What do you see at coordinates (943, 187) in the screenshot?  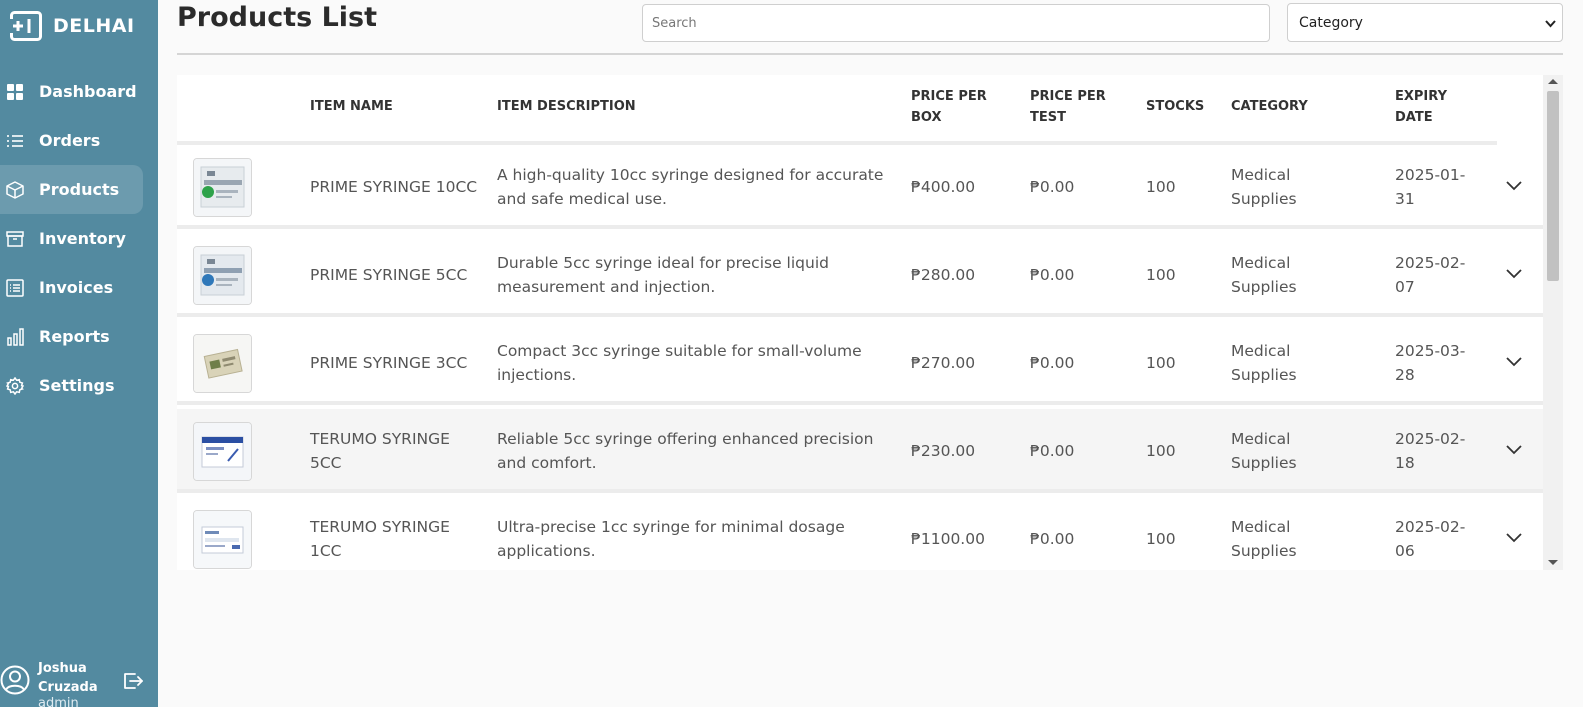 I see `cell-price-per-box: ₱400.00` at bounding box center [943, 187].